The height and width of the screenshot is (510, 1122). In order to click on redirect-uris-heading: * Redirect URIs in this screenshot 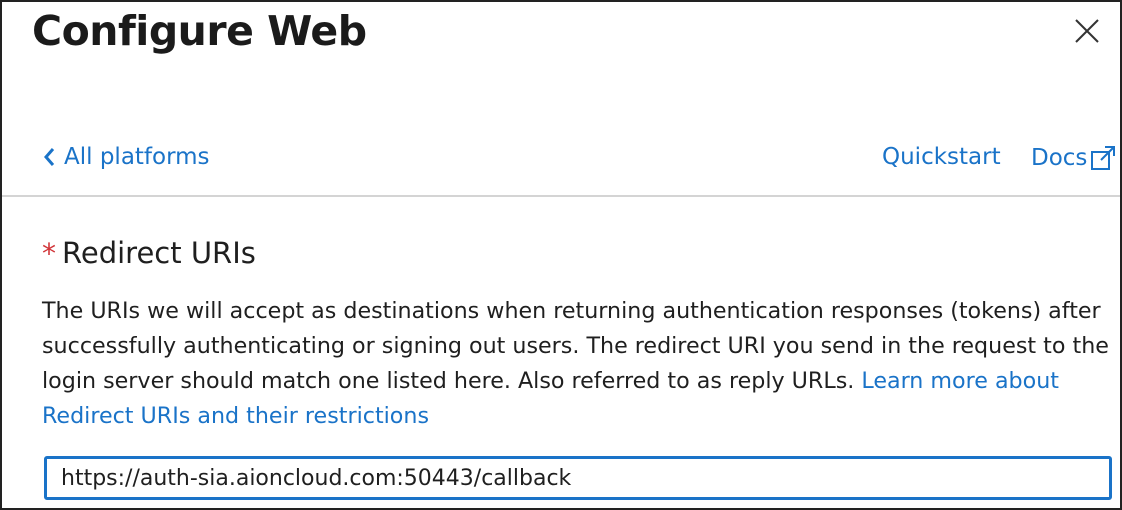, I will do `click(149, 253)`.